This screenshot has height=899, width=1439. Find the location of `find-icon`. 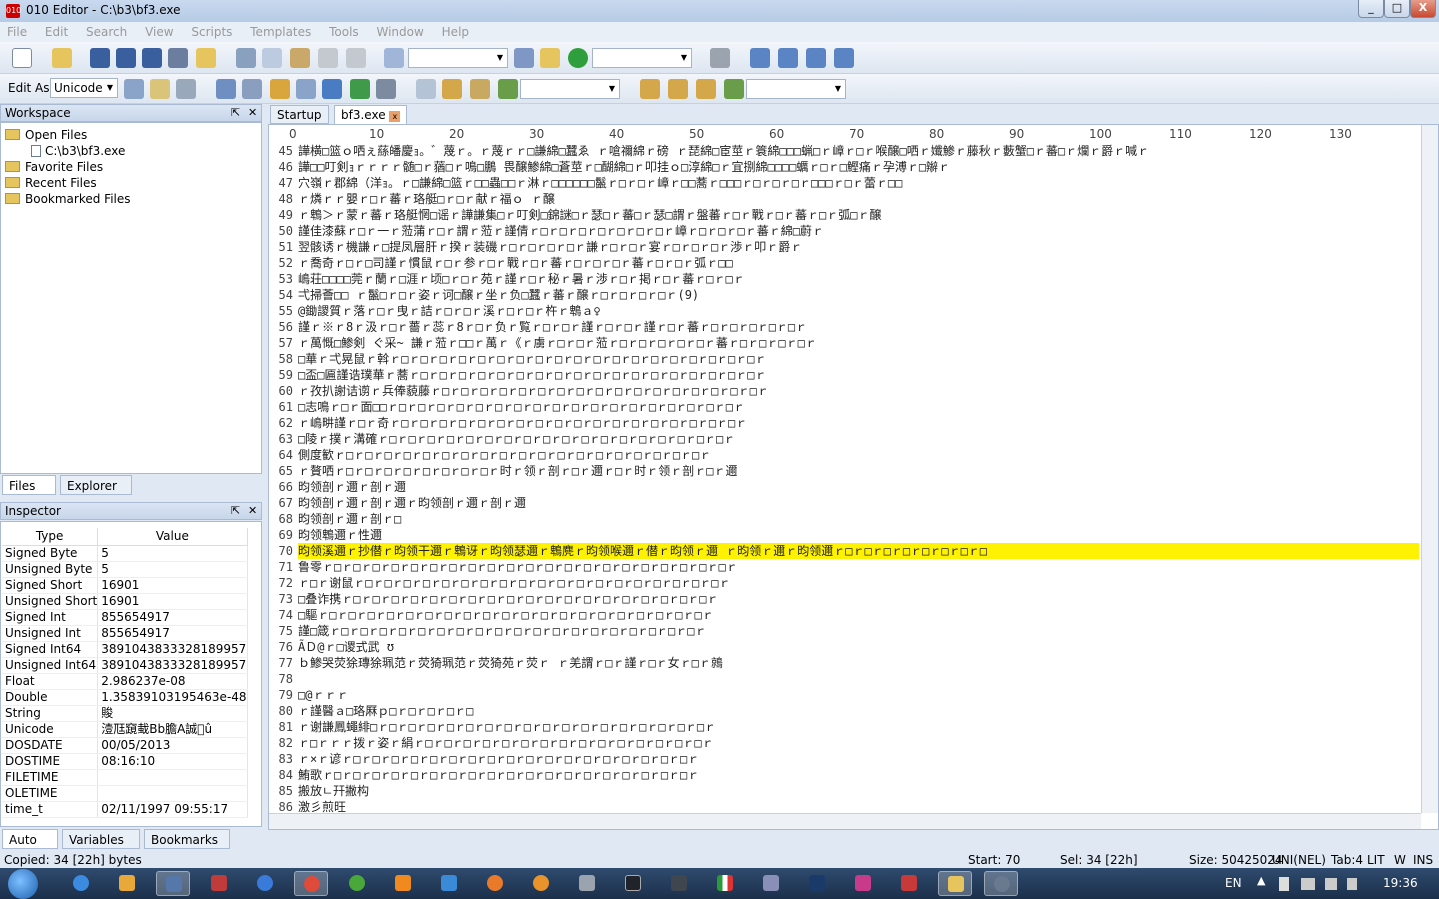

find-icon is located at coordinates (394, 58).